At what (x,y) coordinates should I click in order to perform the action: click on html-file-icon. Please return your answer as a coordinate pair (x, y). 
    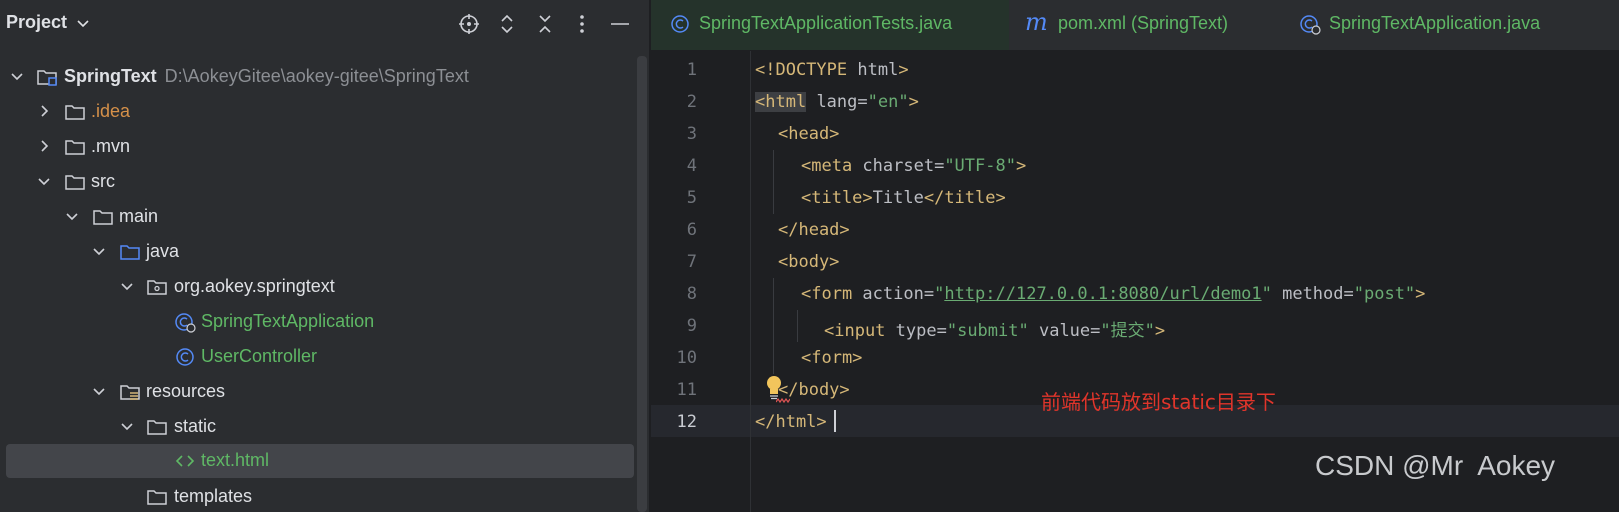
    Looking at the image, I should click on (185, 461).